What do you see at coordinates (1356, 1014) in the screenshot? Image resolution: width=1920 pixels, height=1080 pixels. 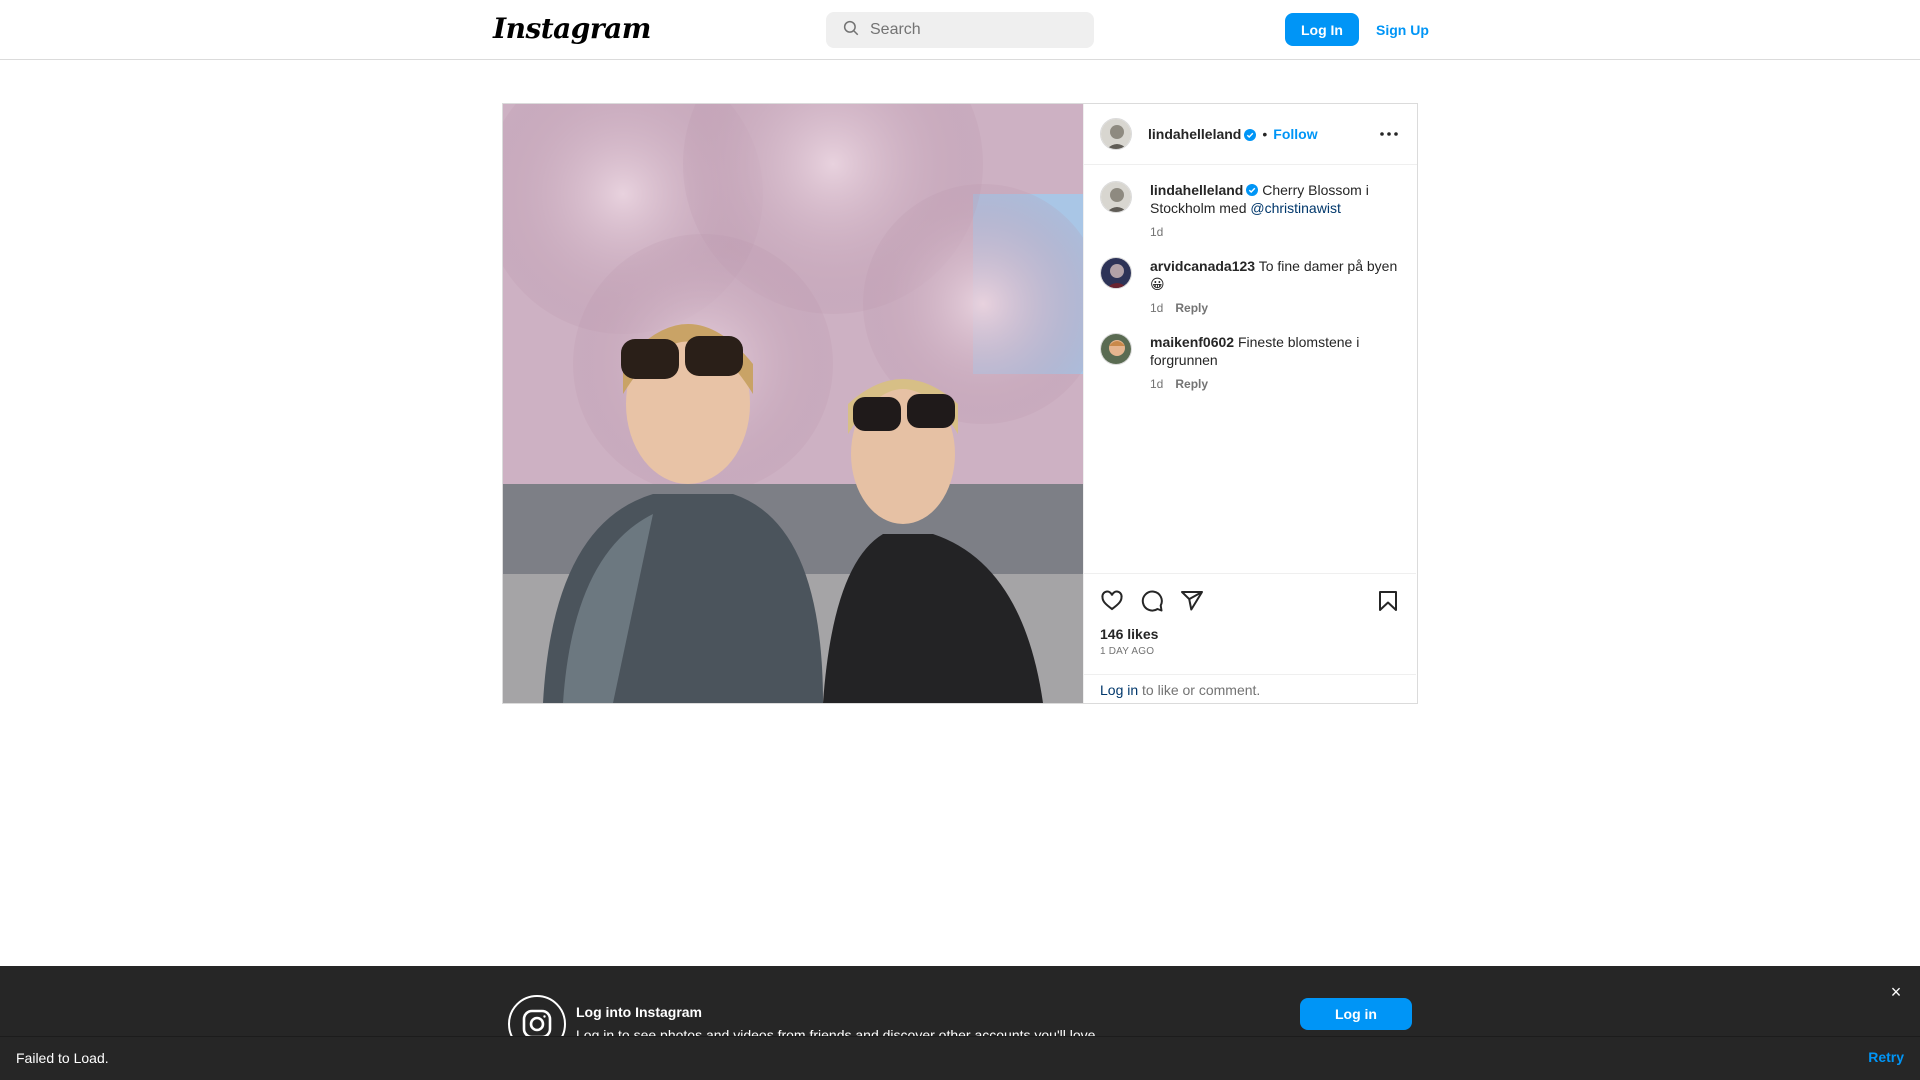 I see `banner-login-button: Log in` at bounding box center [1356, 1014].